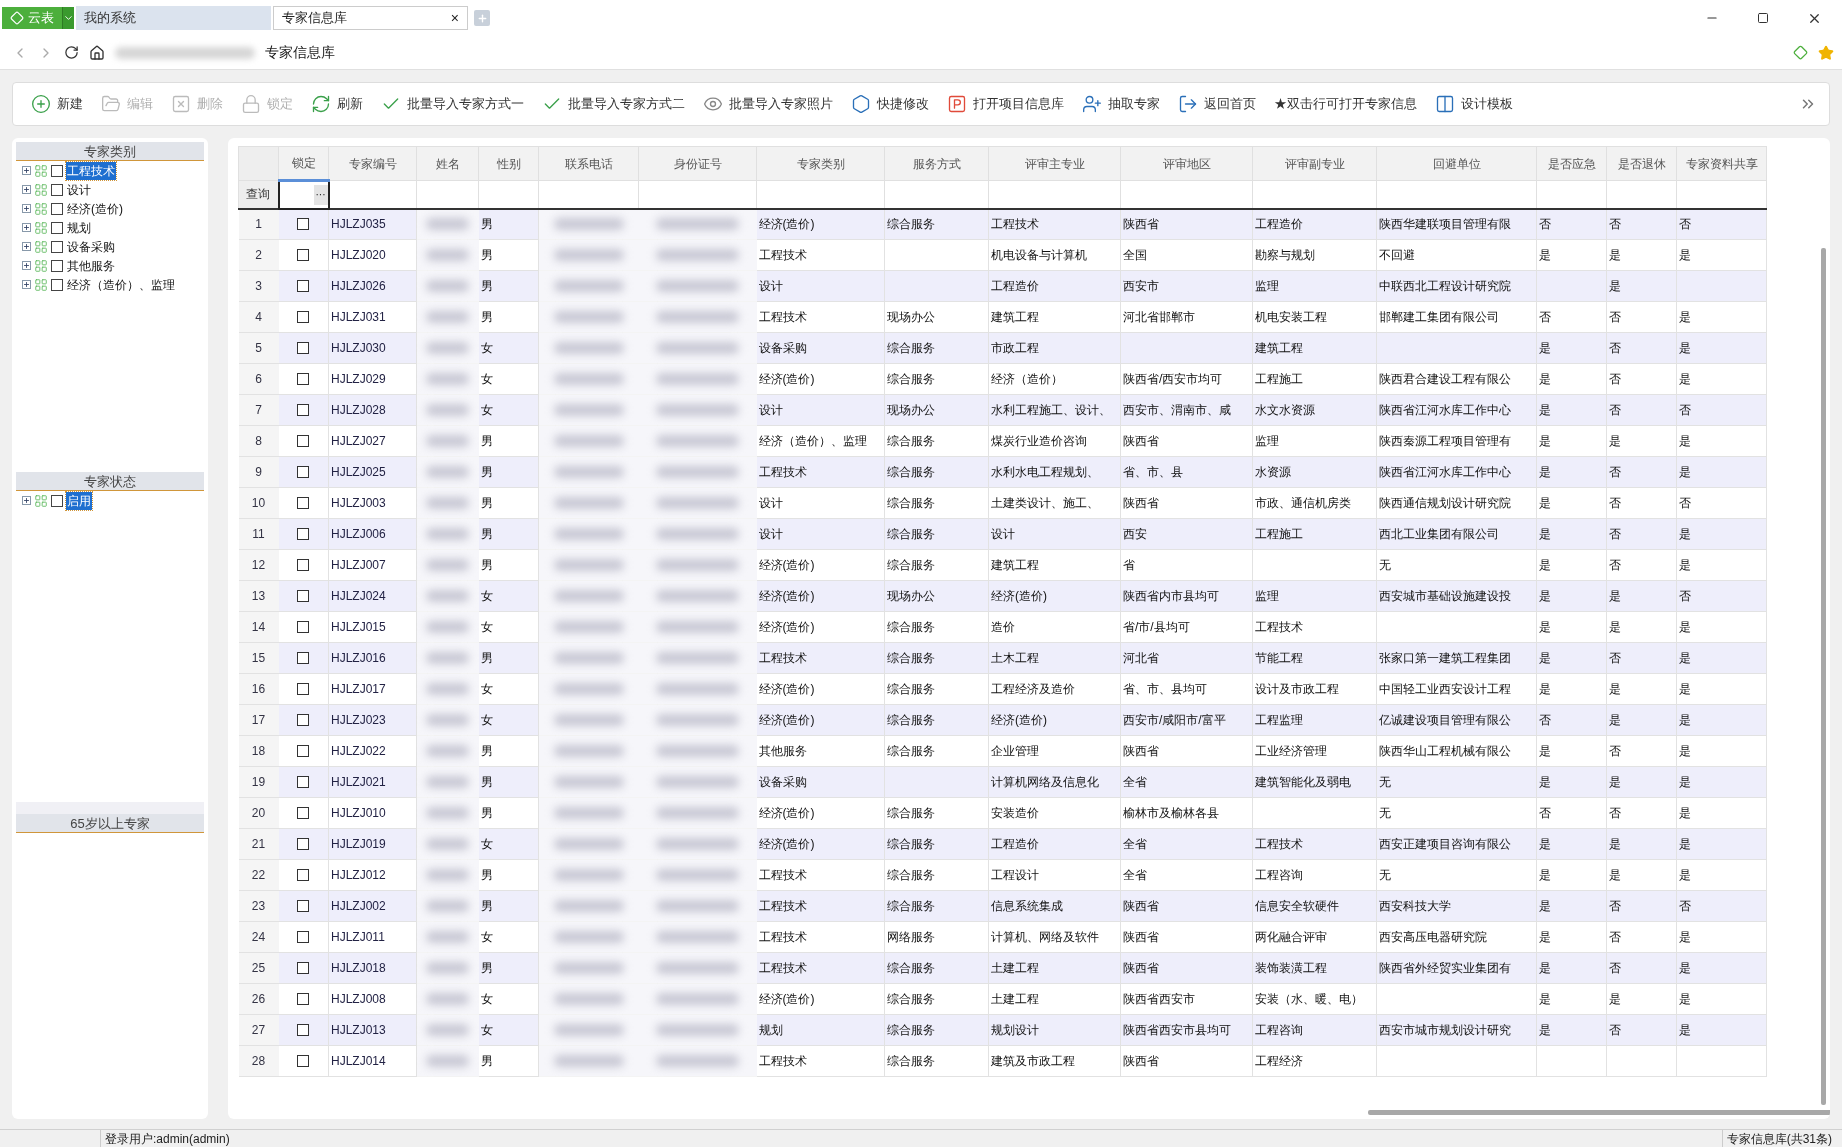  I want to click on column-header: 专家编号, so click(372, 163).